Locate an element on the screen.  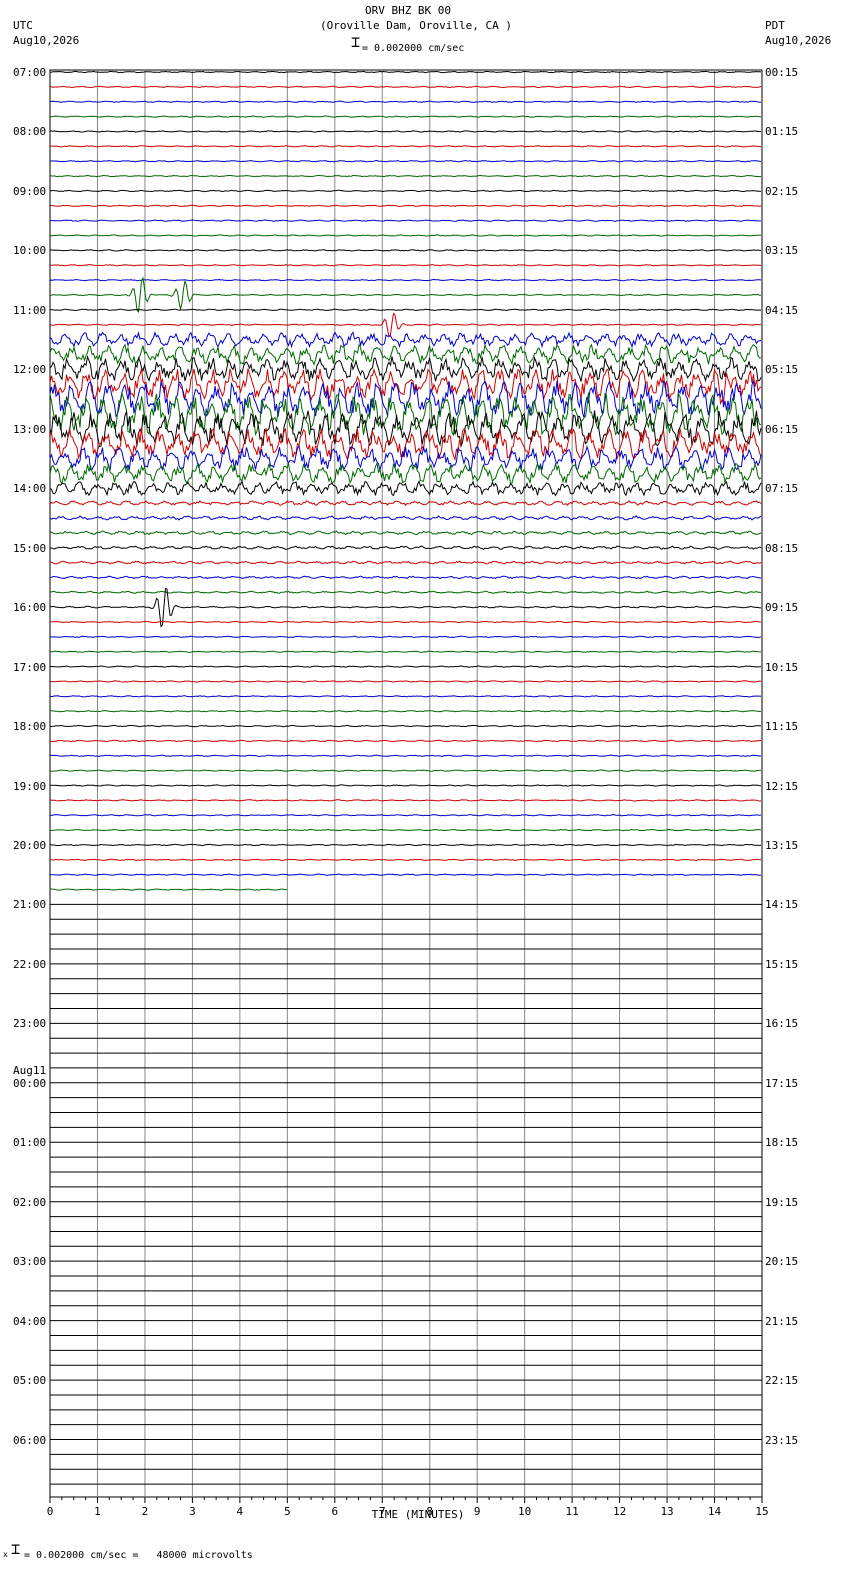
utc-hour-label: 03:00 is located at coordinates (30, 1262).